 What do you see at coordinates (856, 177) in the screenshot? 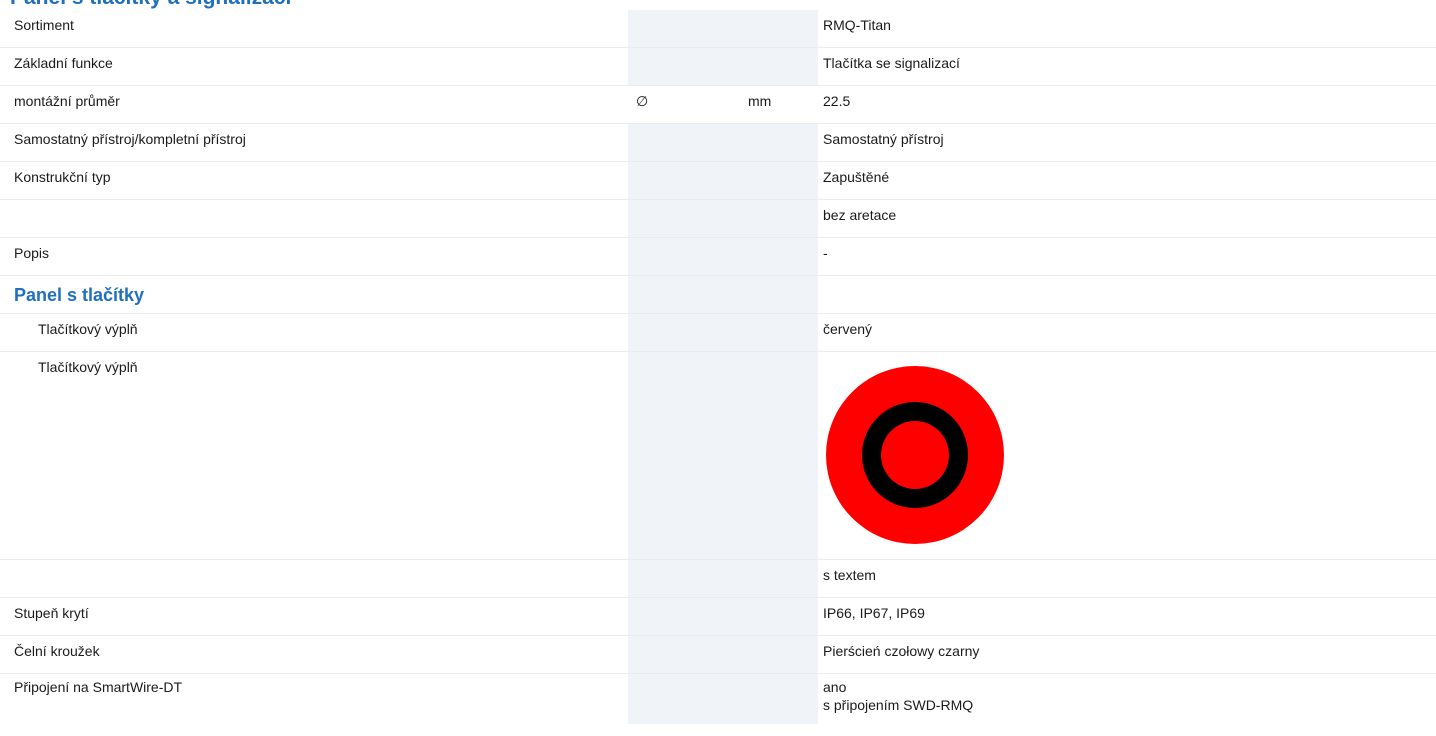
I see `row-value: Zapuštěné` at bounding box center [856, 177].